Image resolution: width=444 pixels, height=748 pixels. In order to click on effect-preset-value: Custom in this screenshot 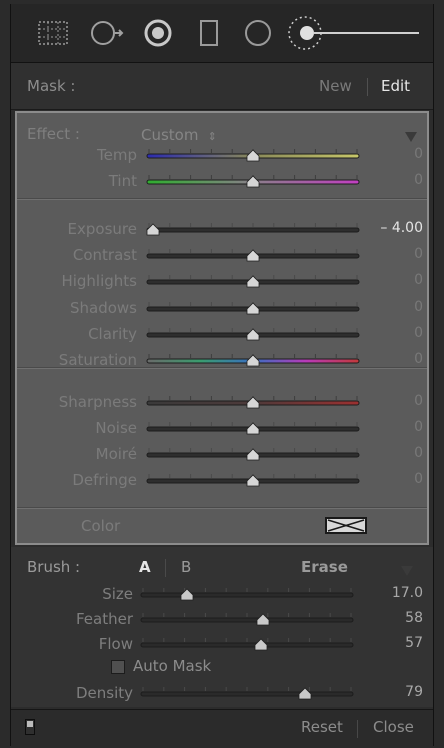, I will do `click(170, 135)`.